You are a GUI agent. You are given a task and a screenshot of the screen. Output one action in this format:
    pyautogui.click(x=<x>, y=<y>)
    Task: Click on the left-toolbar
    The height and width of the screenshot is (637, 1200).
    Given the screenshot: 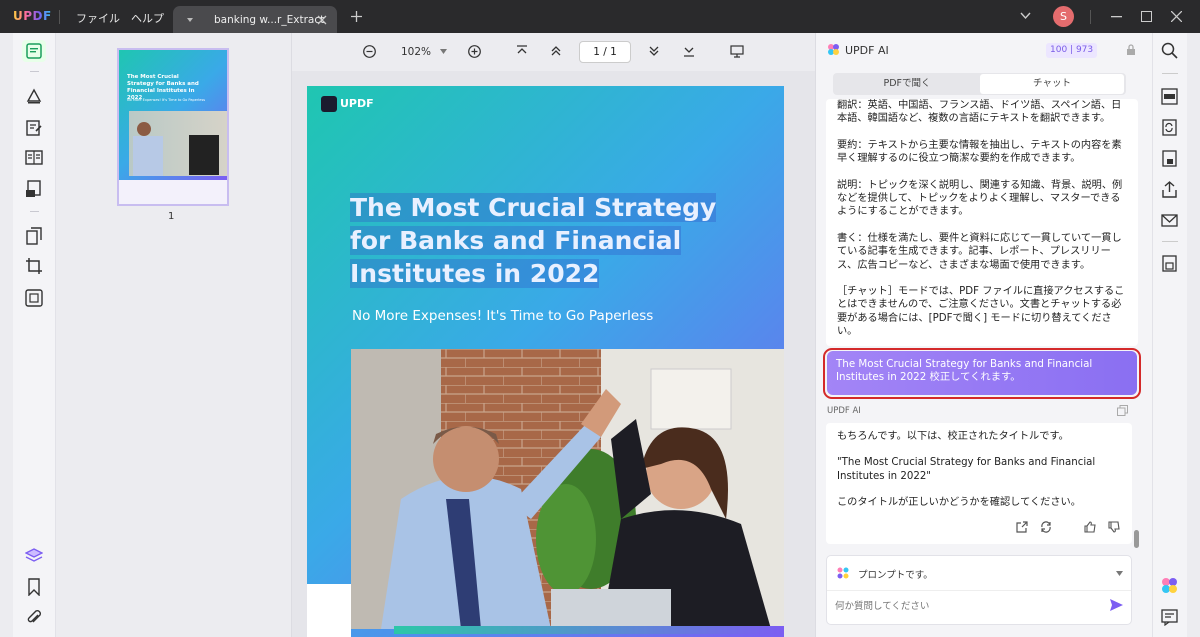 What is the action you would take?
    pyautogui.click(x=34, y=335)
    